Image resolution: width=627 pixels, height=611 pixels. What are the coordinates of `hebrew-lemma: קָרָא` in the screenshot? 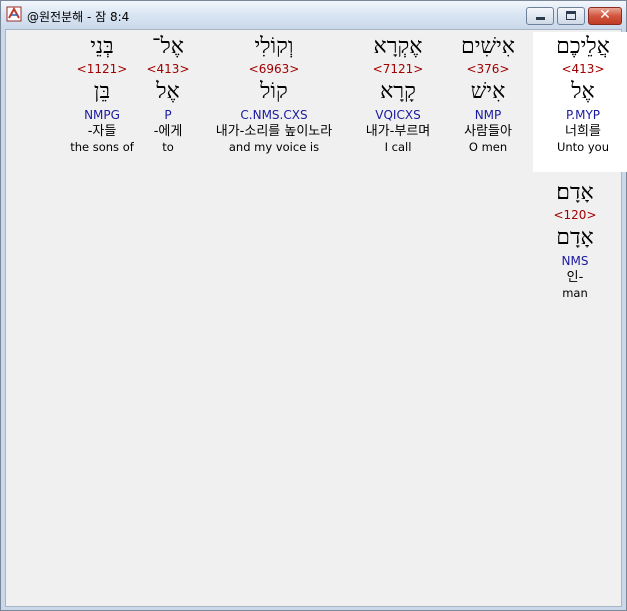 It's located at (398, 91).